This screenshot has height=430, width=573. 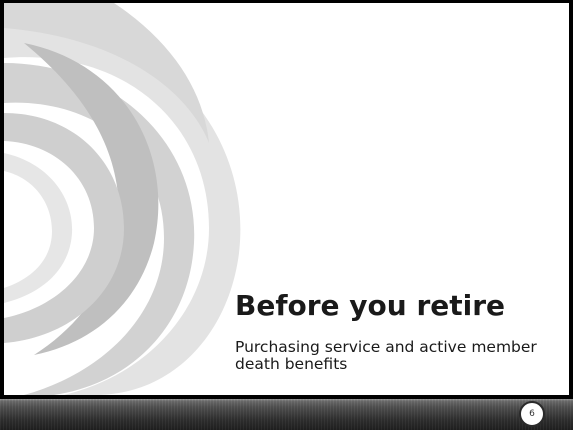 I want to click on slide-footer-bar, so click(x=286, y=414).